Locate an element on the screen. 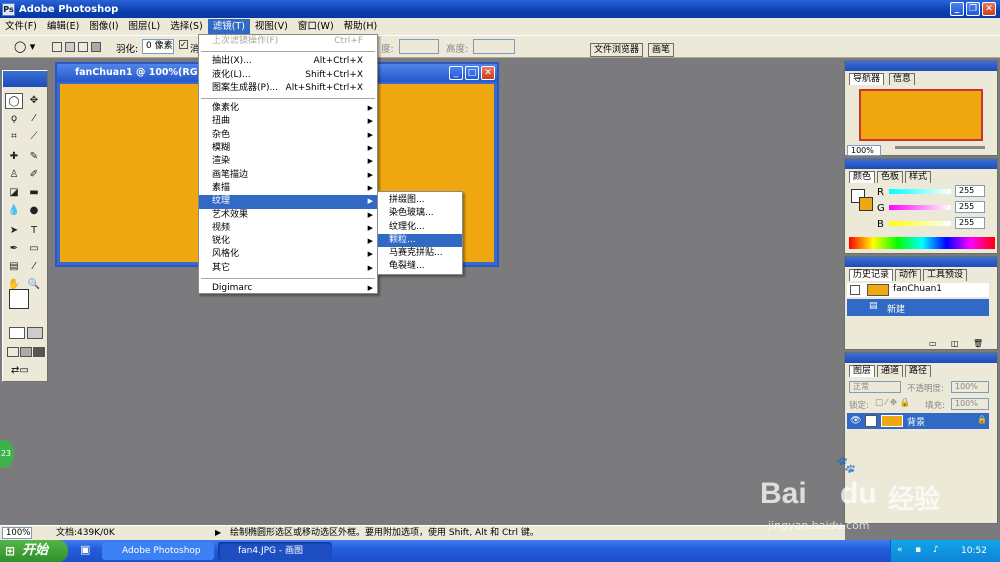 This screenshot has height=562, width=1000. menu-item-pixelate: 像素化 ▶ is located at coordinates (288, 108).